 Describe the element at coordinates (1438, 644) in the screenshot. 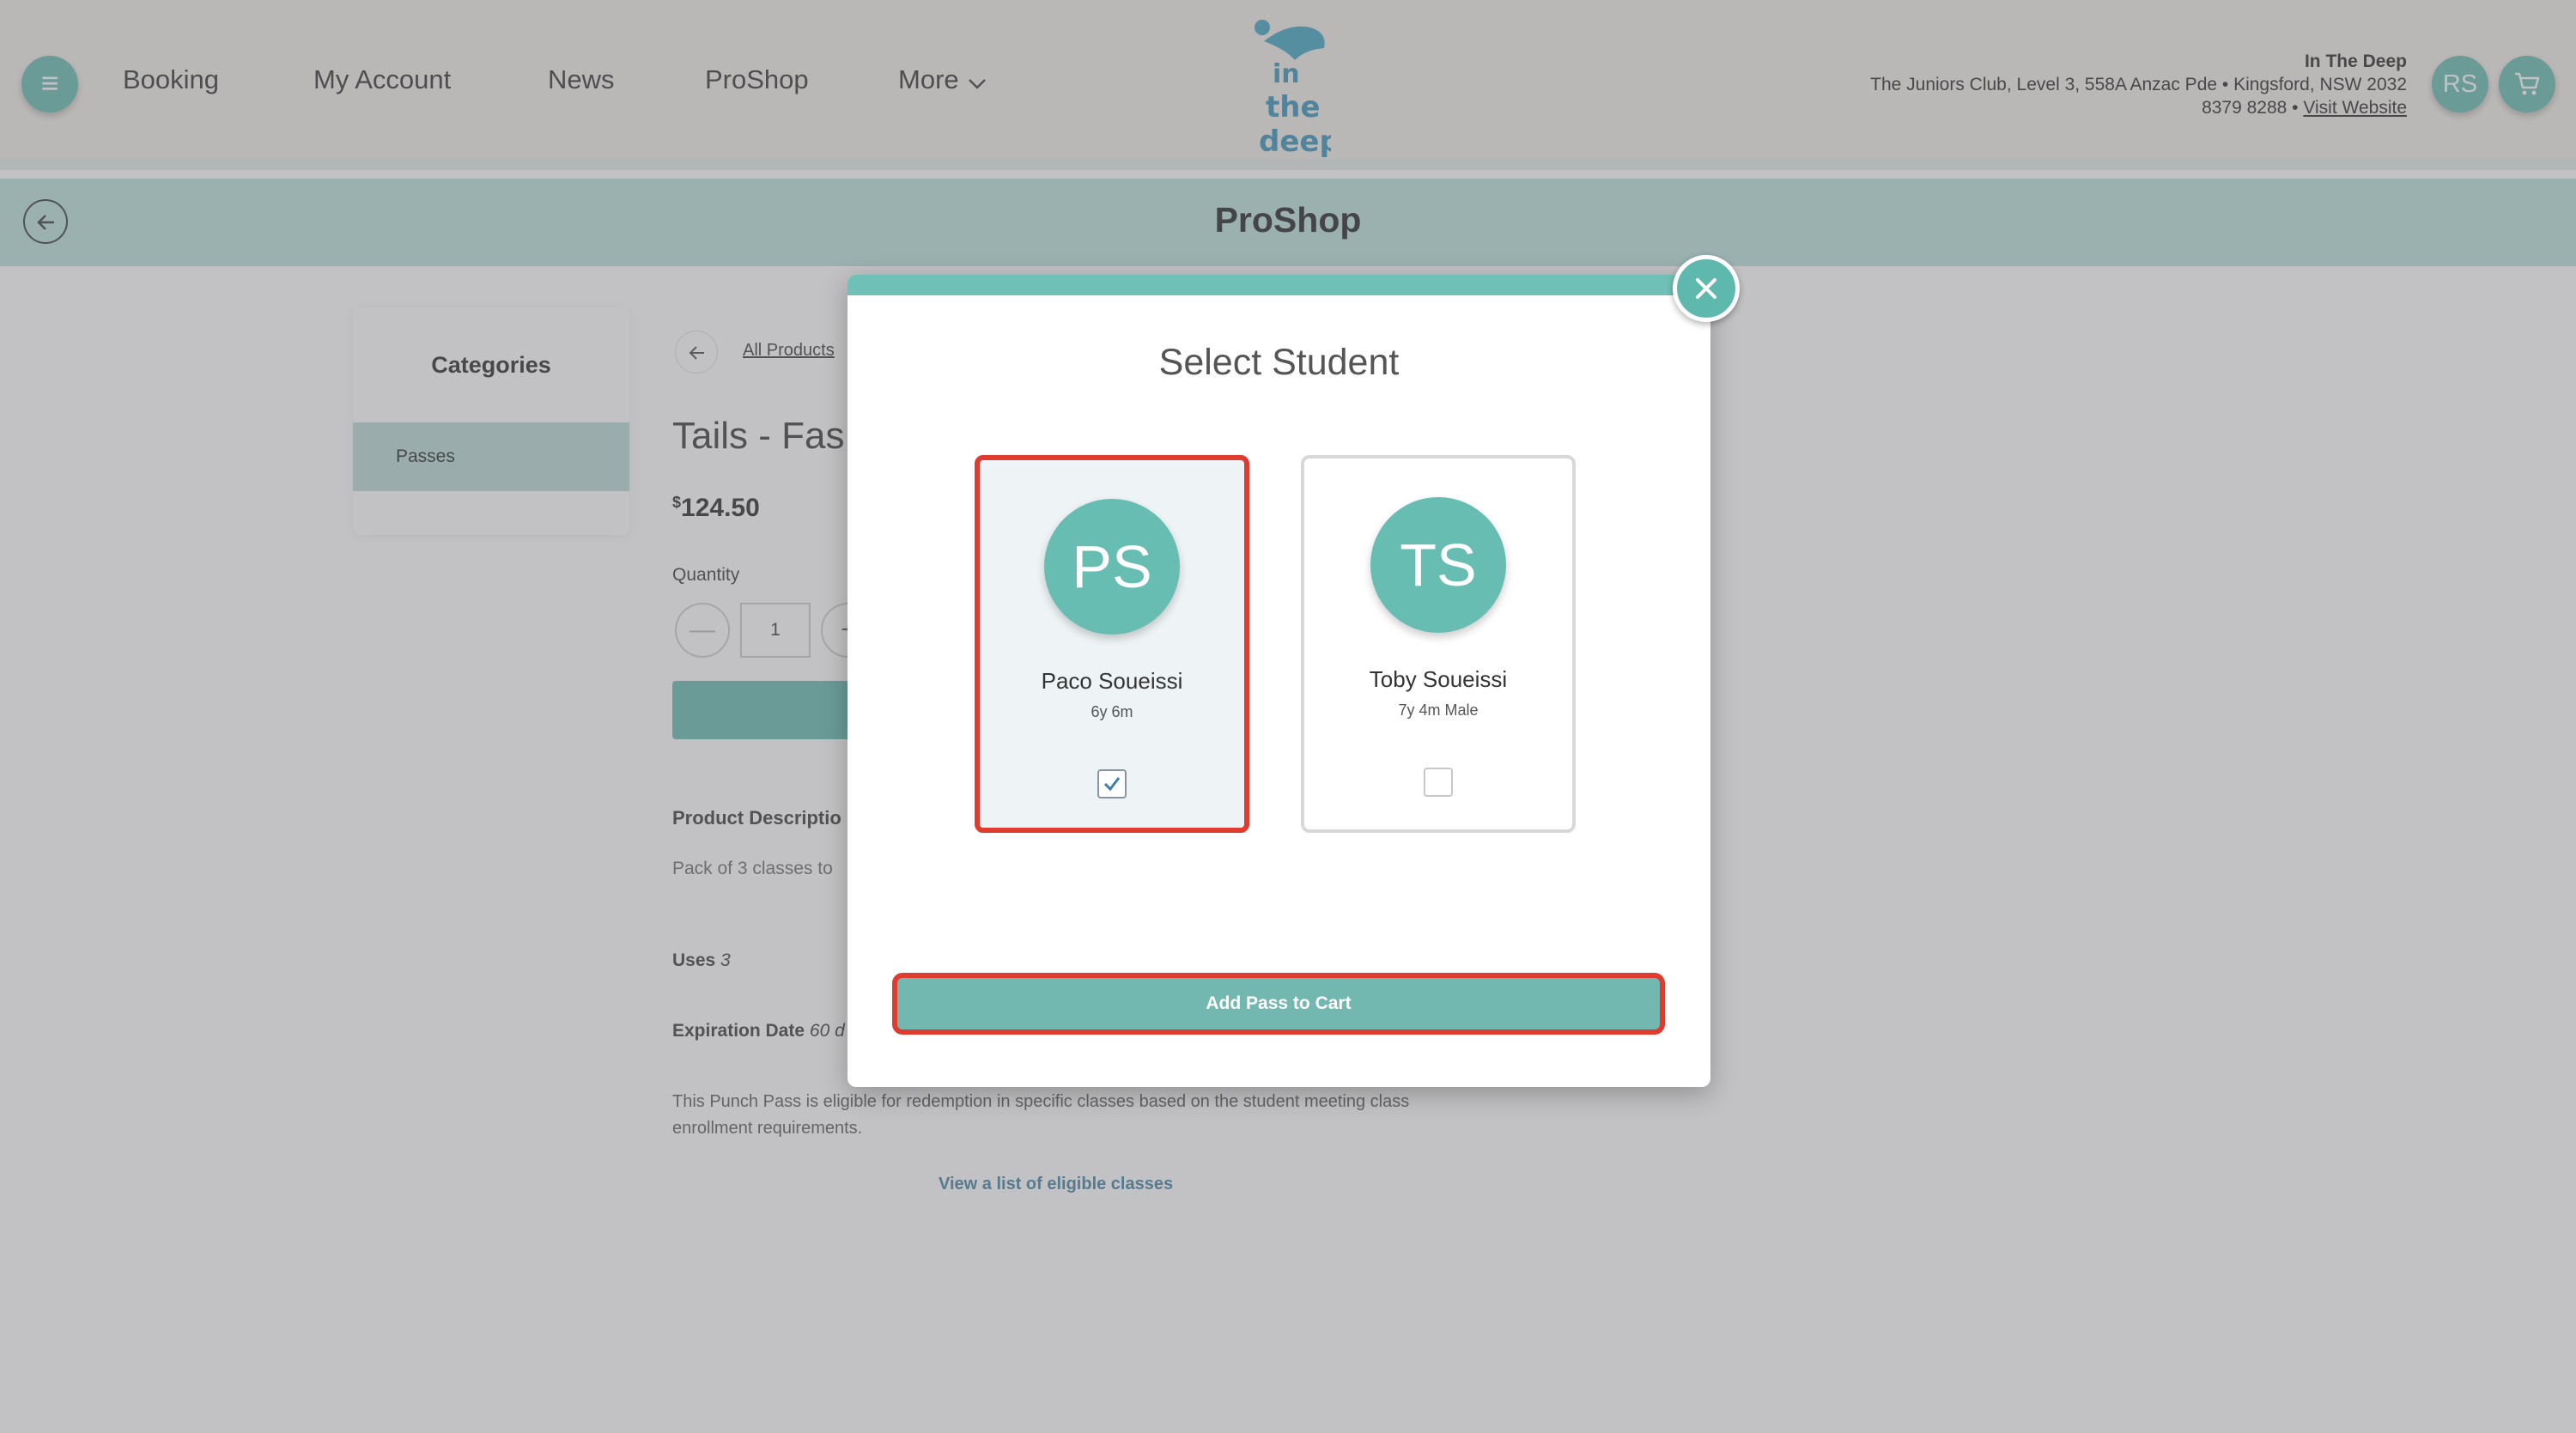

I see `student-card-toby: TS Toby Soueissi 7y 4m Male` at that location.